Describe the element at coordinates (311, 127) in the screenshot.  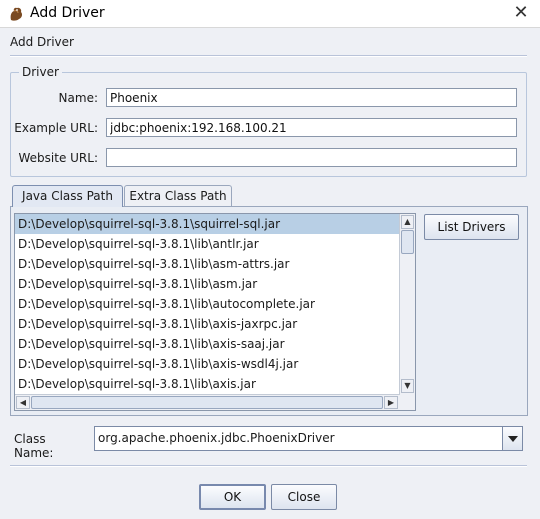
I see `example-url-field` at that location.